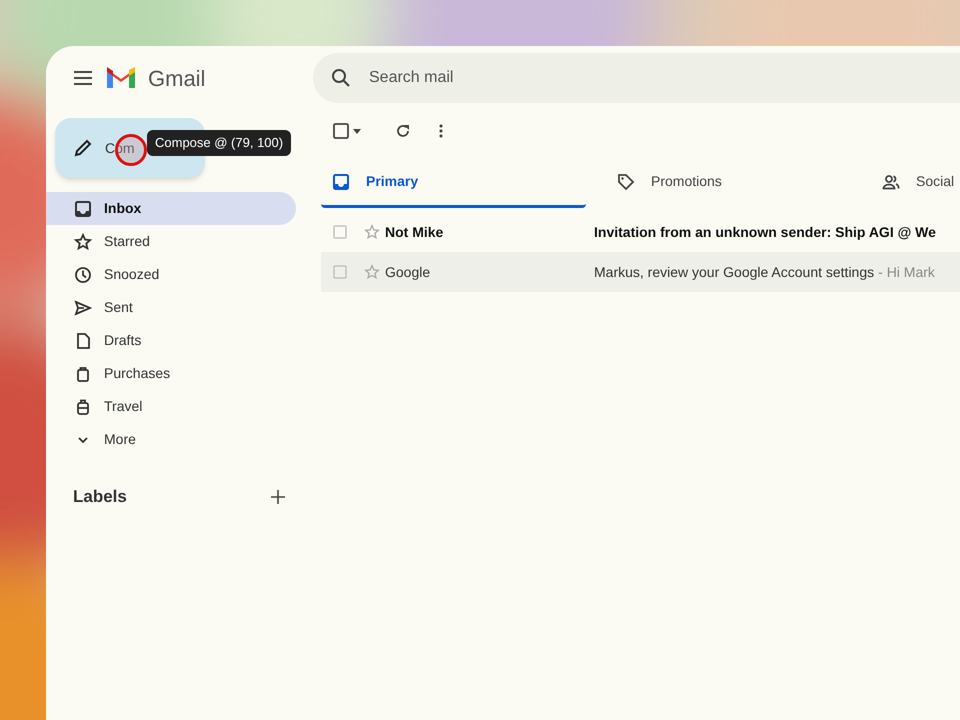  I want to click on caret-icon, so click(357, 131).